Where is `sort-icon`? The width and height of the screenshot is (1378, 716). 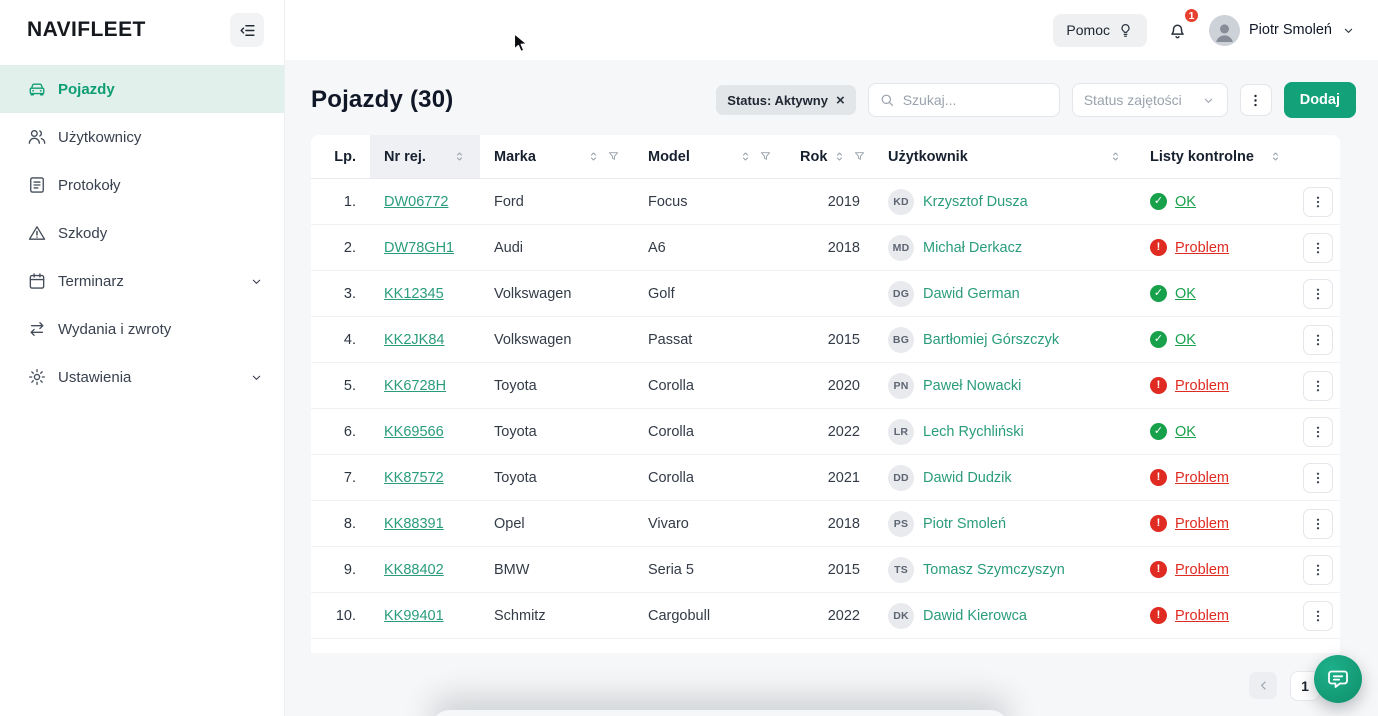
sort-icon is located at coordinates (1115, 156).